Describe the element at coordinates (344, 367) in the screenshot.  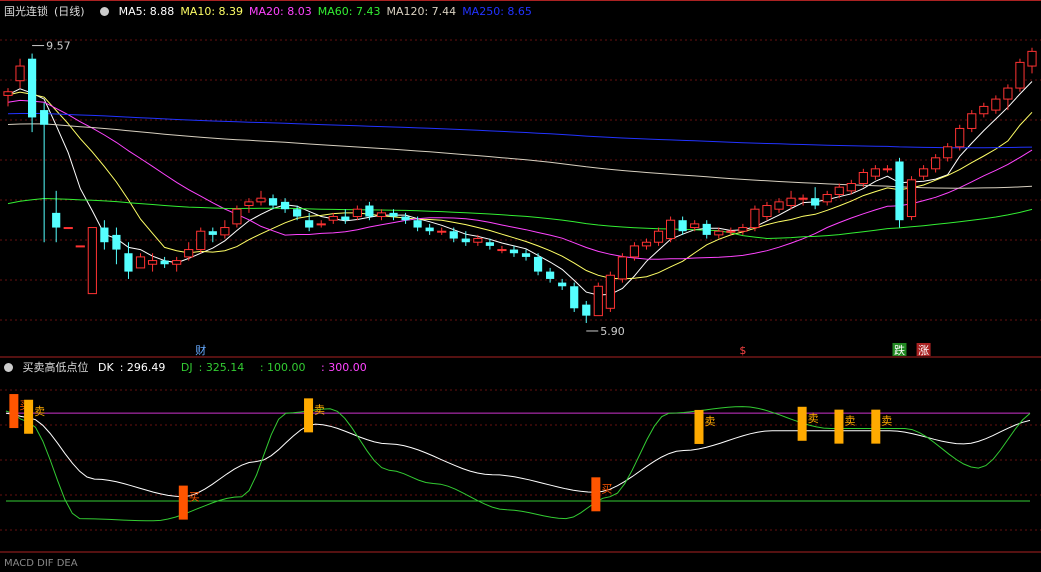
I see `level-high: : 300.00` at that location.